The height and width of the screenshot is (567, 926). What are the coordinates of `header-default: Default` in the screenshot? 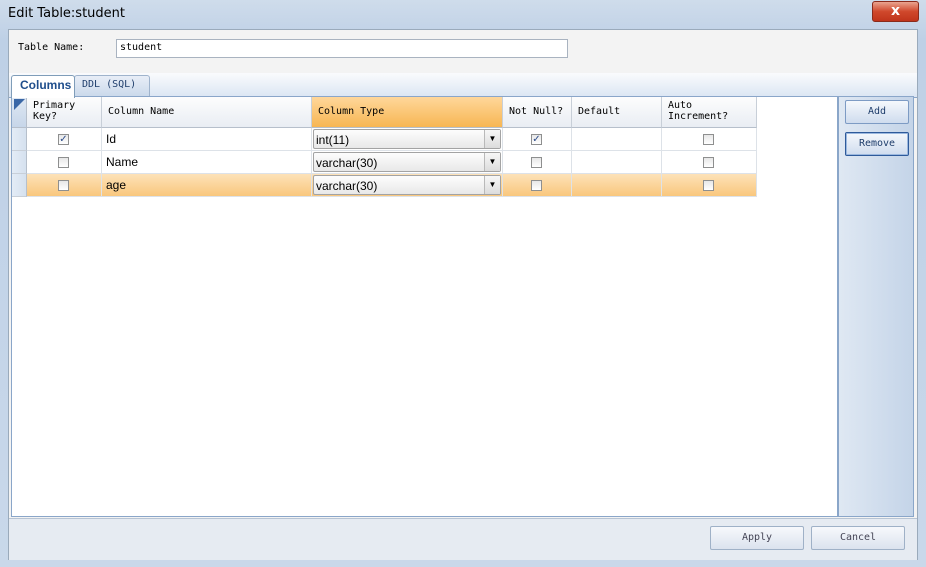 It's located at (617, 112).